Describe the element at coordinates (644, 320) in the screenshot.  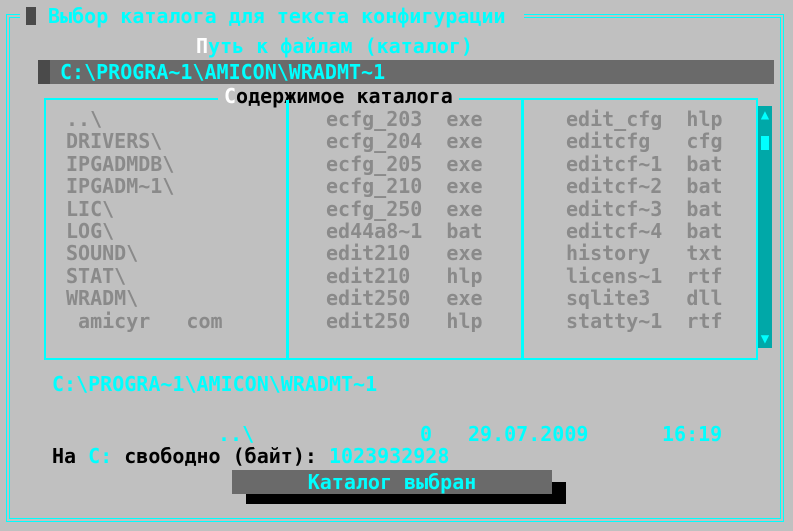
I see `list-item: statty~1 rtf` at that location.